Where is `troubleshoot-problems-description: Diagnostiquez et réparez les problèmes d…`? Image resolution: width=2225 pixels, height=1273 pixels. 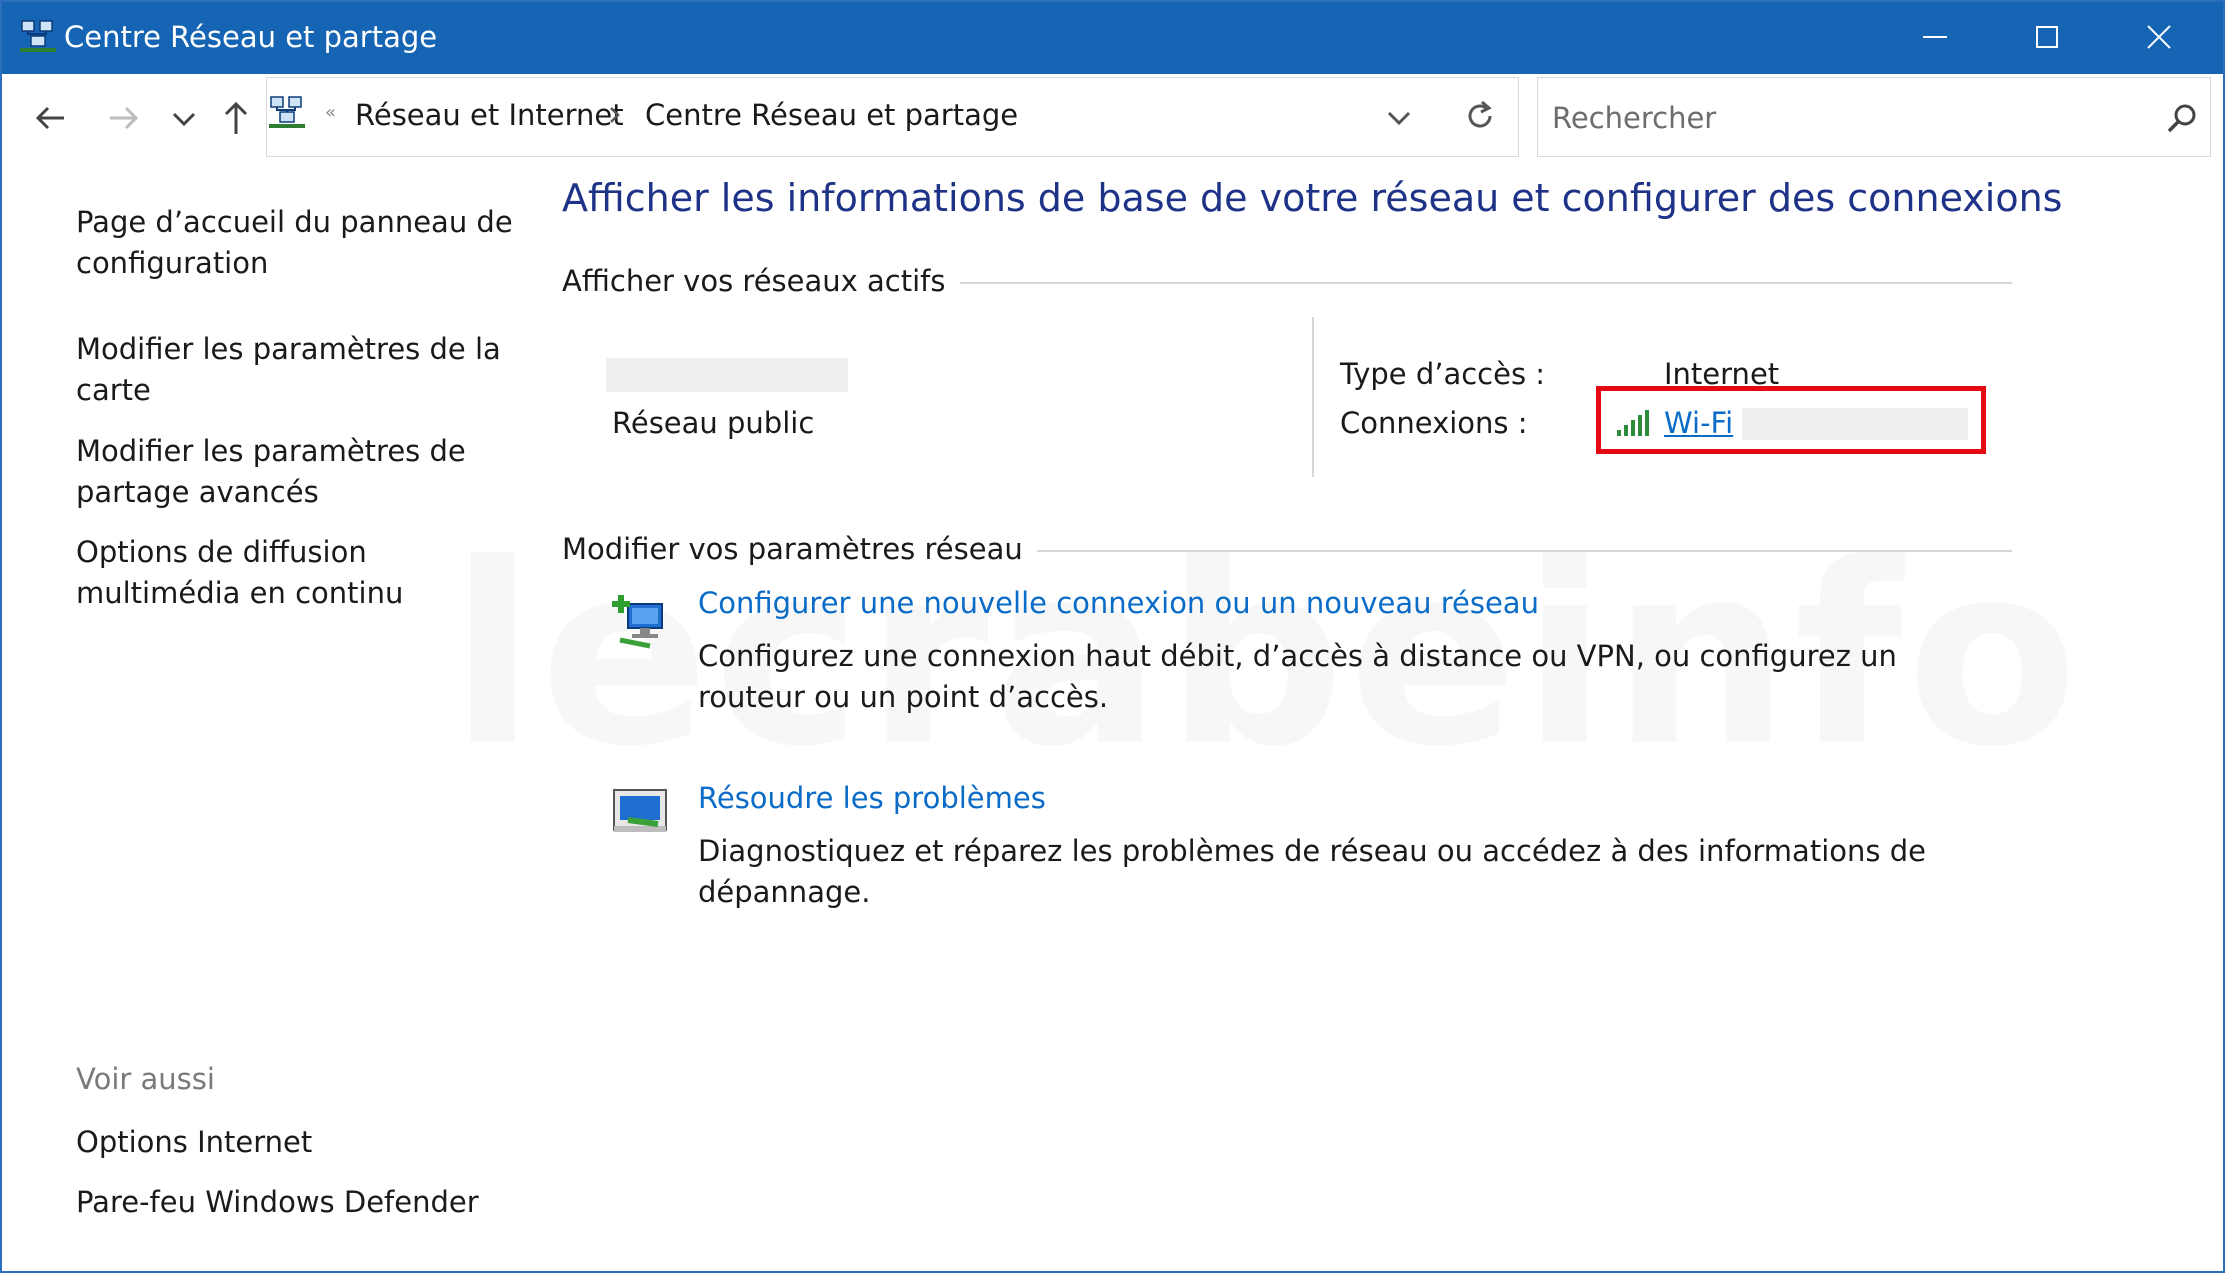 troubleshoot-problems-description: Diagnostiquez et réparez les problèmes d… is located at coordinates (1312, 871).